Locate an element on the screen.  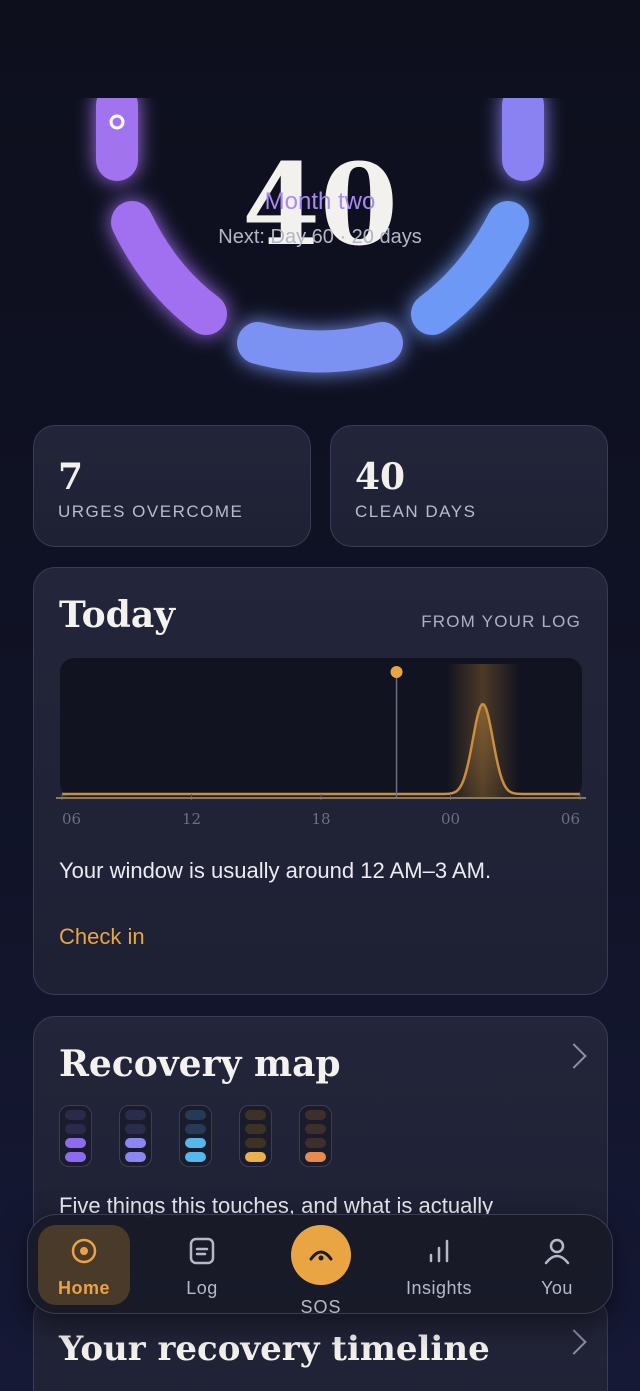
bar-chart-icon is located at coordinates (439, 1251).